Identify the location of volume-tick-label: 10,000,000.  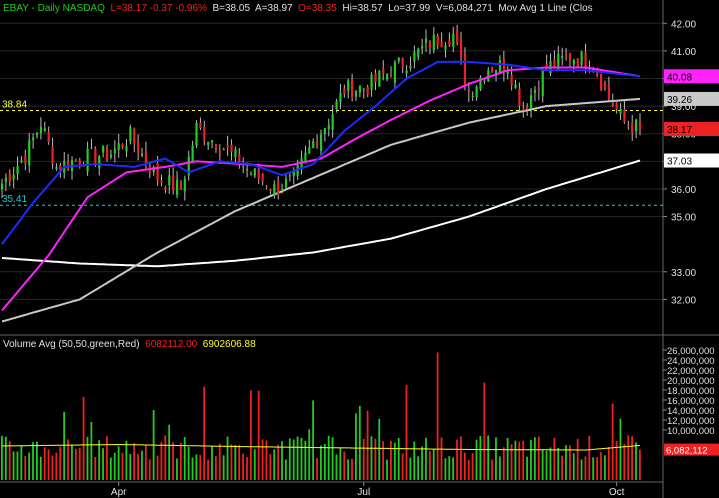
(691, 431).